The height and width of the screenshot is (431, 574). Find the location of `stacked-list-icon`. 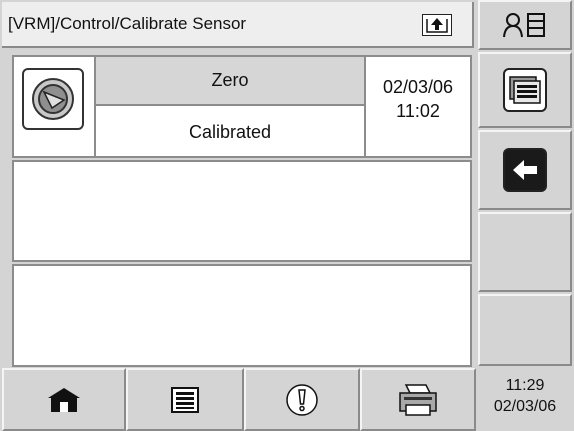

stacked-list-icon is located at coordinates (525, 90).